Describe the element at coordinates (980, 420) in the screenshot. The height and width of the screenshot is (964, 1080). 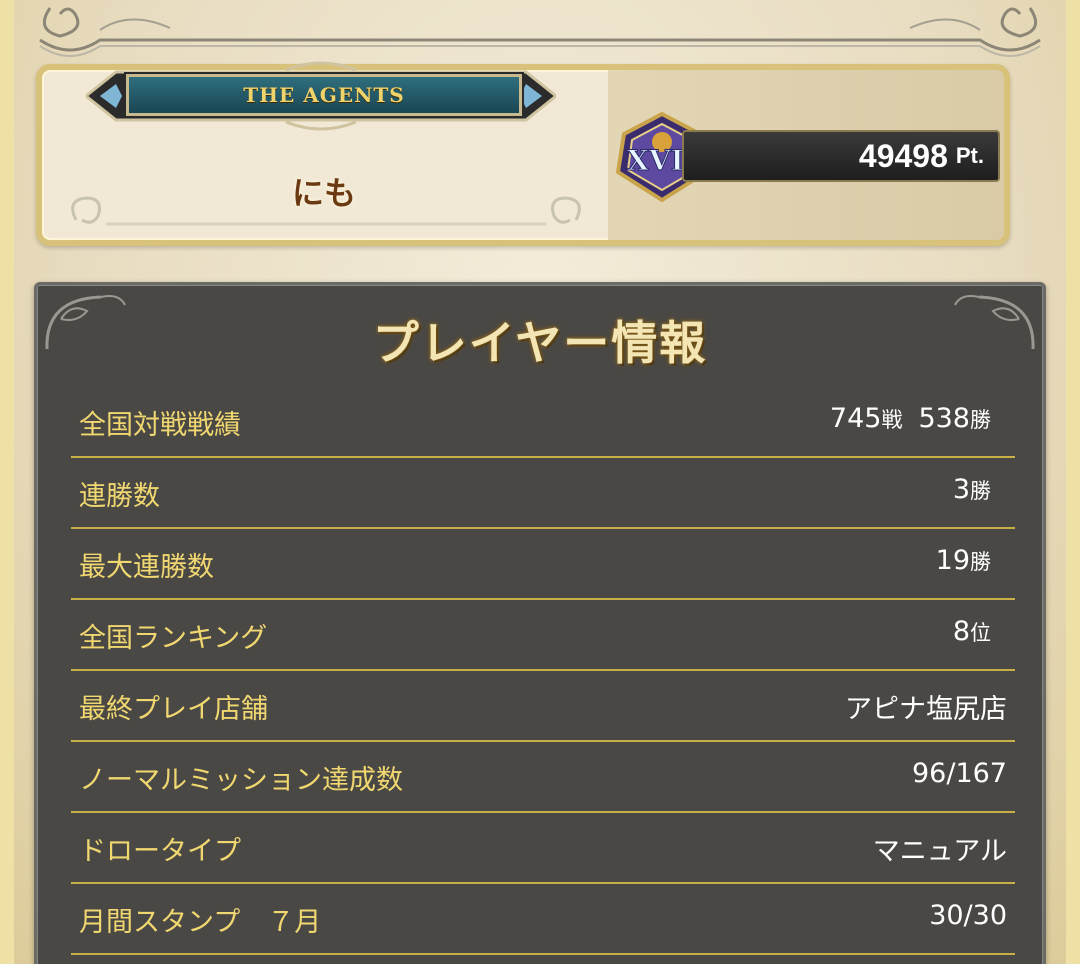
I see `wins-unit: 勝` at that location.